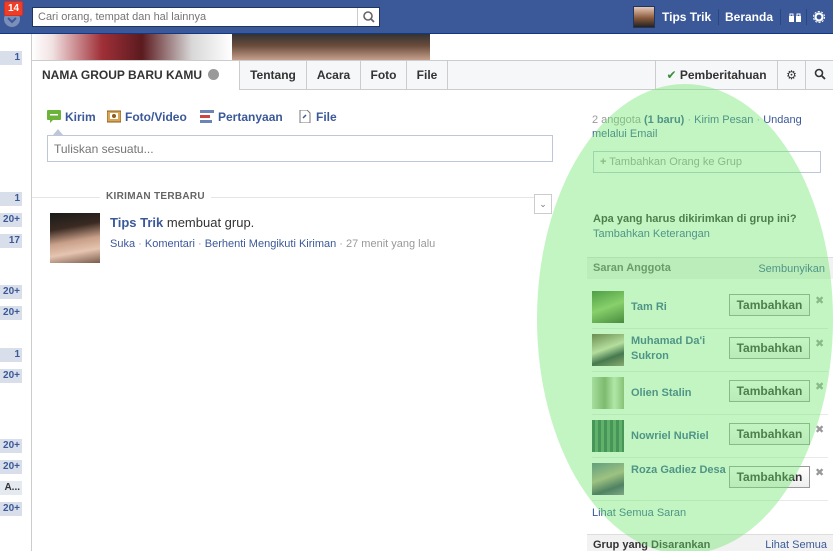 The height and width of the screenshot is (551, 833). I want to click on add-description-link: Tambahkan Keterangan, so click(651, 234).